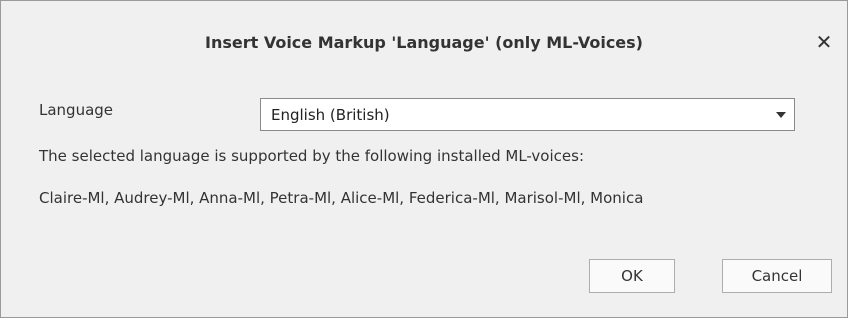 This screenshot has height=320, width=850. Describe the element at coordinates (330, 115) in the screenshot. I see `language-dropdown-value: English (British)` at that location.